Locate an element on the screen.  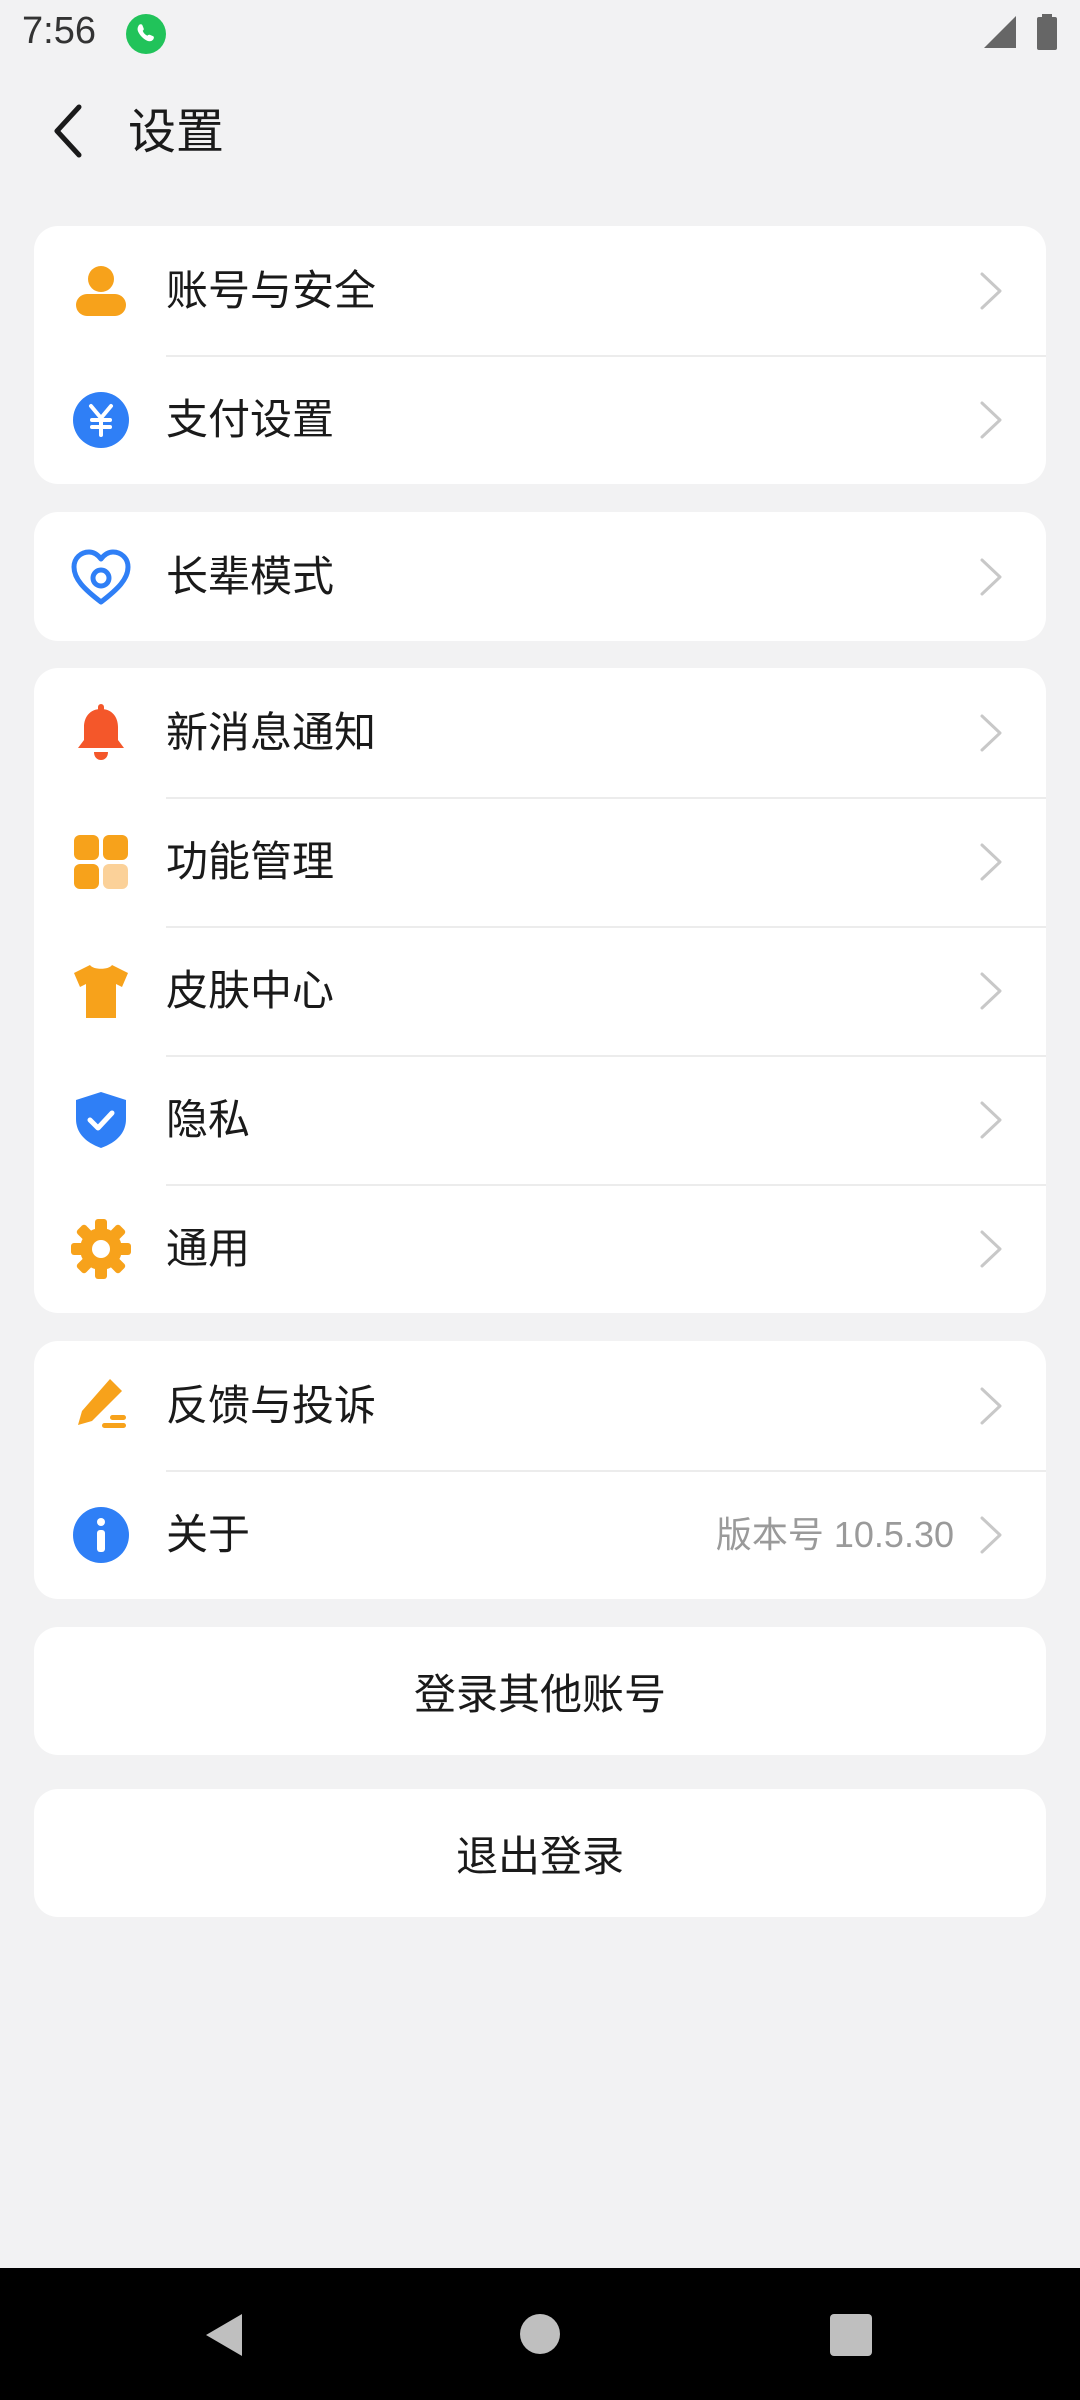
back-button is located at coordinates (69, 131).